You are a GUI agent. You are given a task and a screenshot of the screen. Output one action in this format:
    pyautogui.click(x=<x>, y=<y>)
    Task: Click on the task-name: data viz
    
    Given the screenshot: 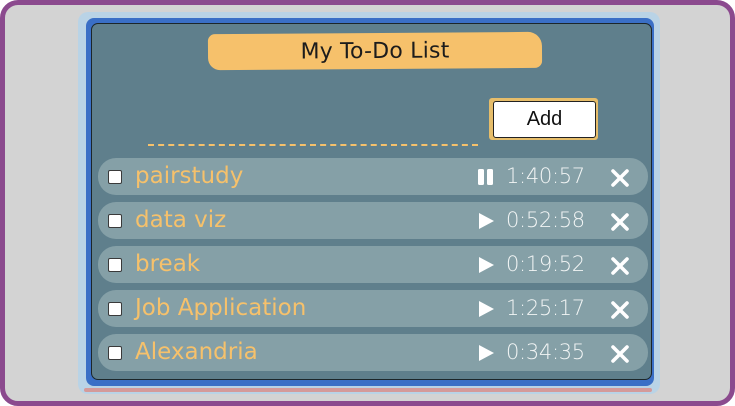 What is the action you would take?
    pyautogui.click(x=181, y=220)
    